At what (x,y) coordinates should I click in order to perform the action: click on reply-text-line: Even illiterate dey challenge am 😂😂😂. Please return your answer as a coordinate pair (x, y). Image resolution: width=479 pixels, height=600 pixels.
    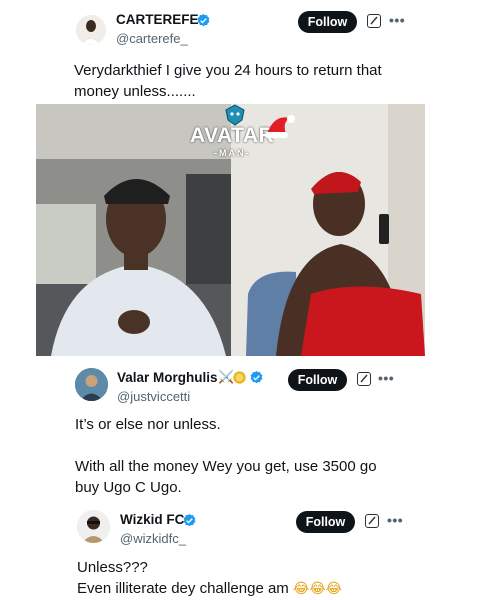
    Looking at the image, I should click on (267, 589).